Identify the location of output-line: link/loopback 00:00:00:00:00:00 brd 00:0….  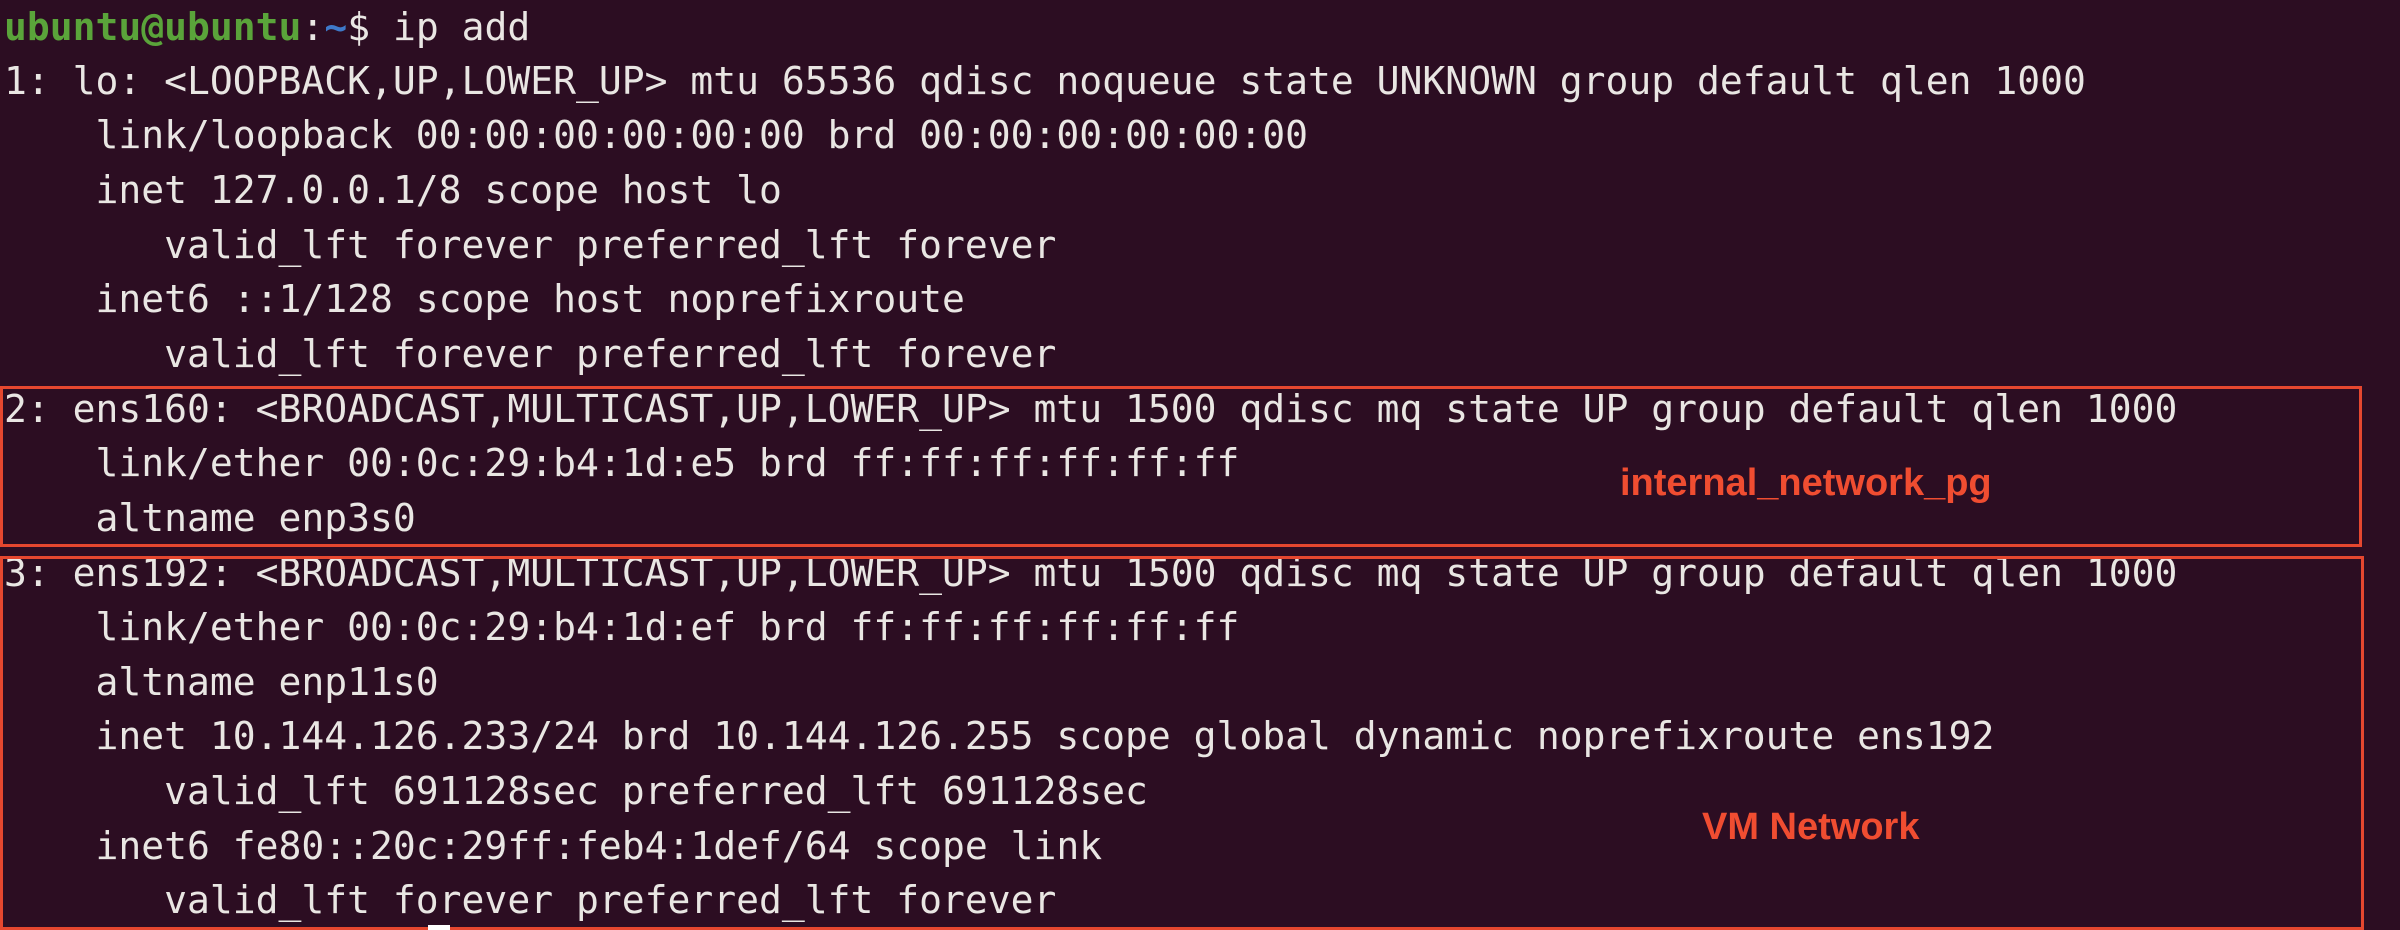
(656, 135).